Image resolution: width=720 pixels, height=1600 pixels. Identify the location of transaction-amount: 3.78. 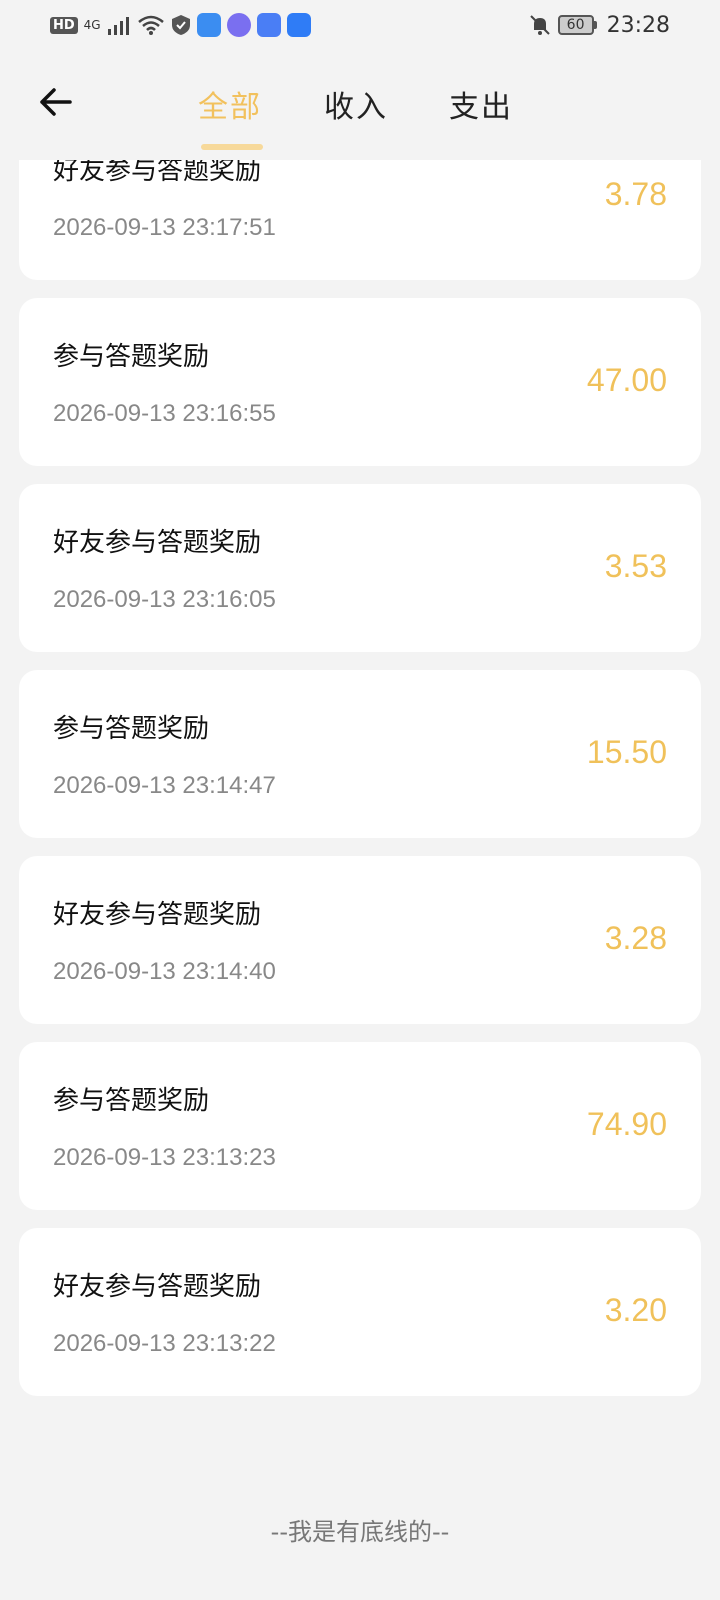
(635, 194).